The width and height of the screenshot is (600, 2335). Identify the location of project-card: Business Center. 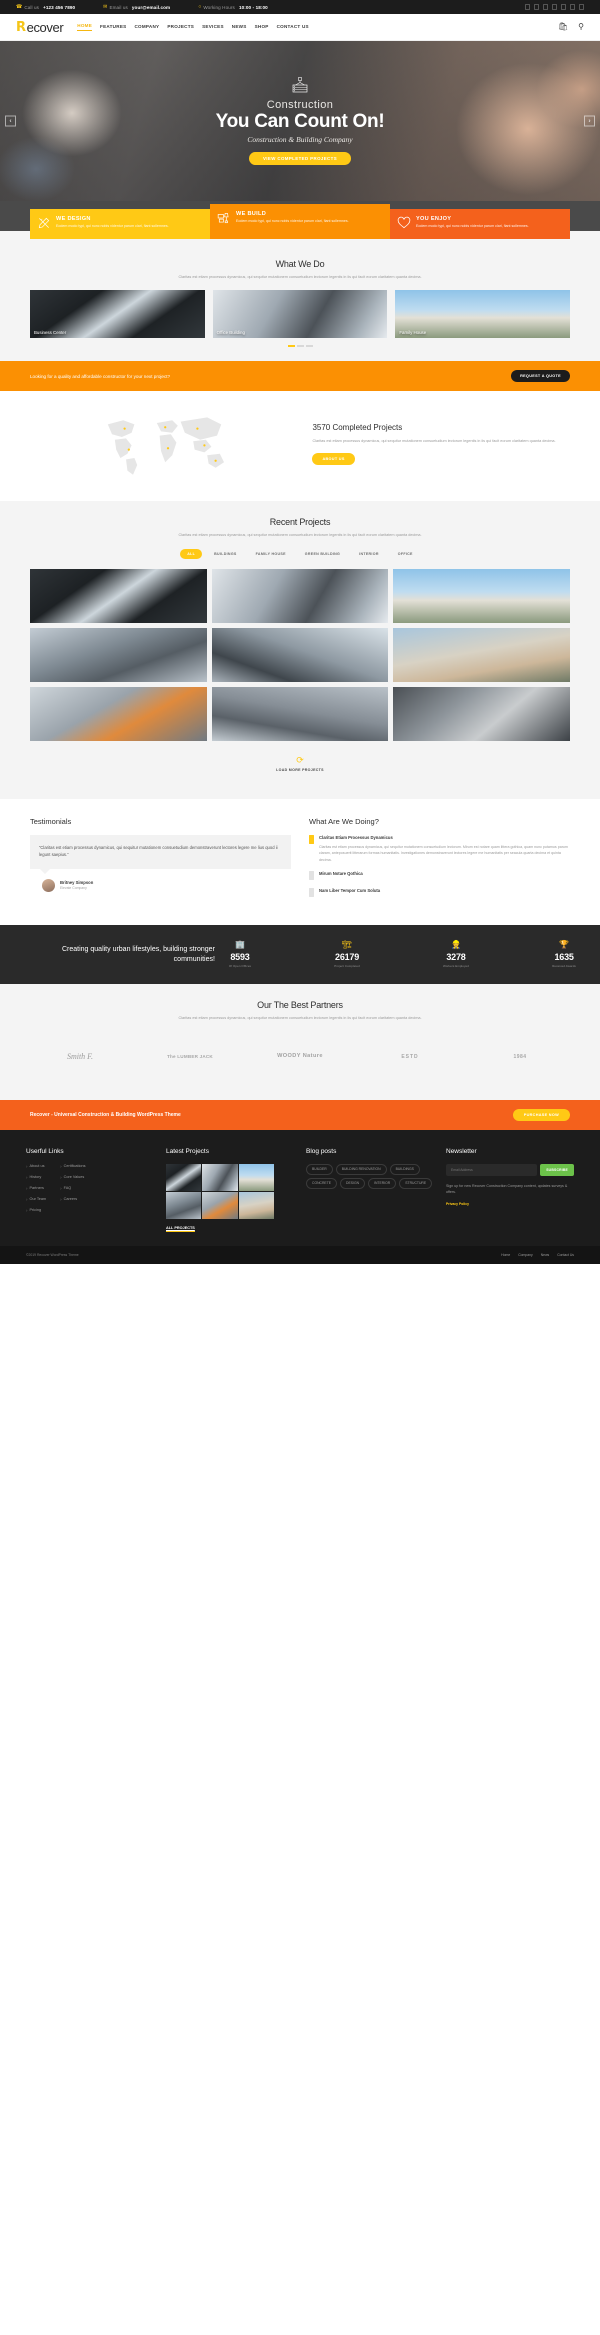
(117, 314).